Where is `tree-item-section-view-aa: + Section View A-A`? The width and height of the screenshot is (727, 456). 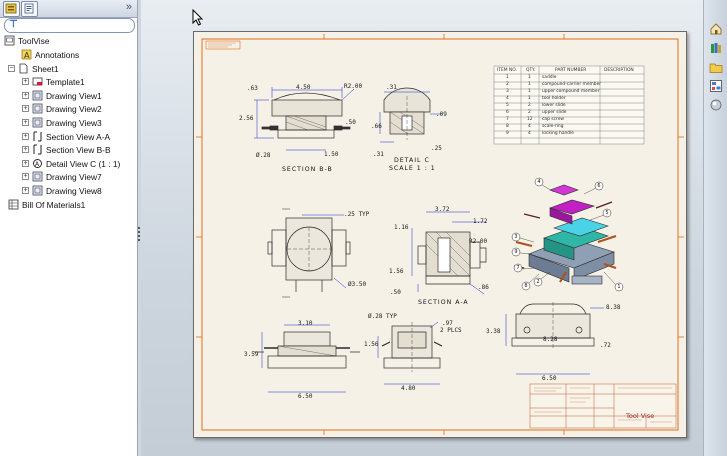 tree-item-section-view-aa: + Section View A-A is located at coordinates (66, 136).